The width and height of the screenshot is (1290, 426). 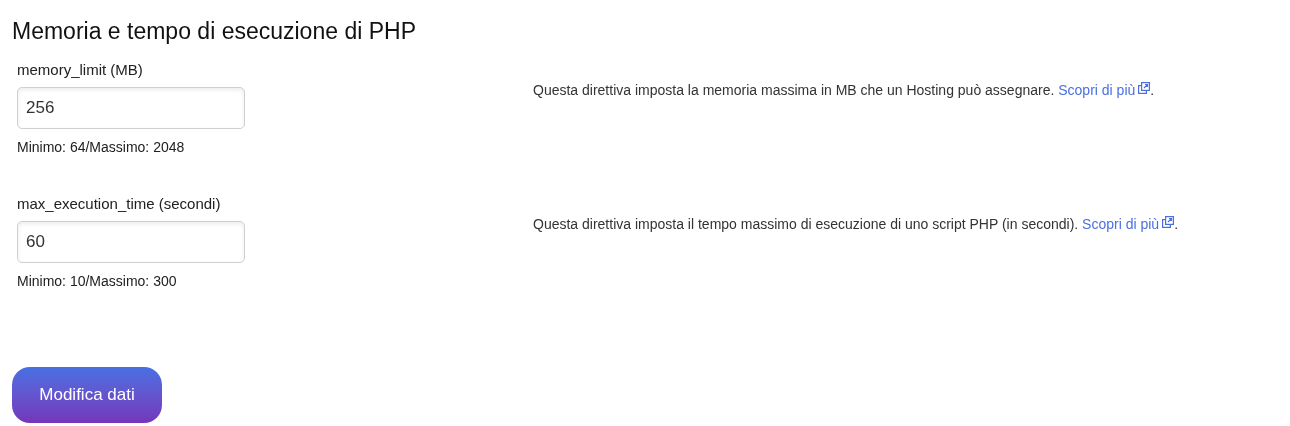 I want to click on field-description: Questa direttiva imposta il tempo massimo di esecuzione di uno script PHP (in secondi). Scopri di più ., so click(x=856, y=224).